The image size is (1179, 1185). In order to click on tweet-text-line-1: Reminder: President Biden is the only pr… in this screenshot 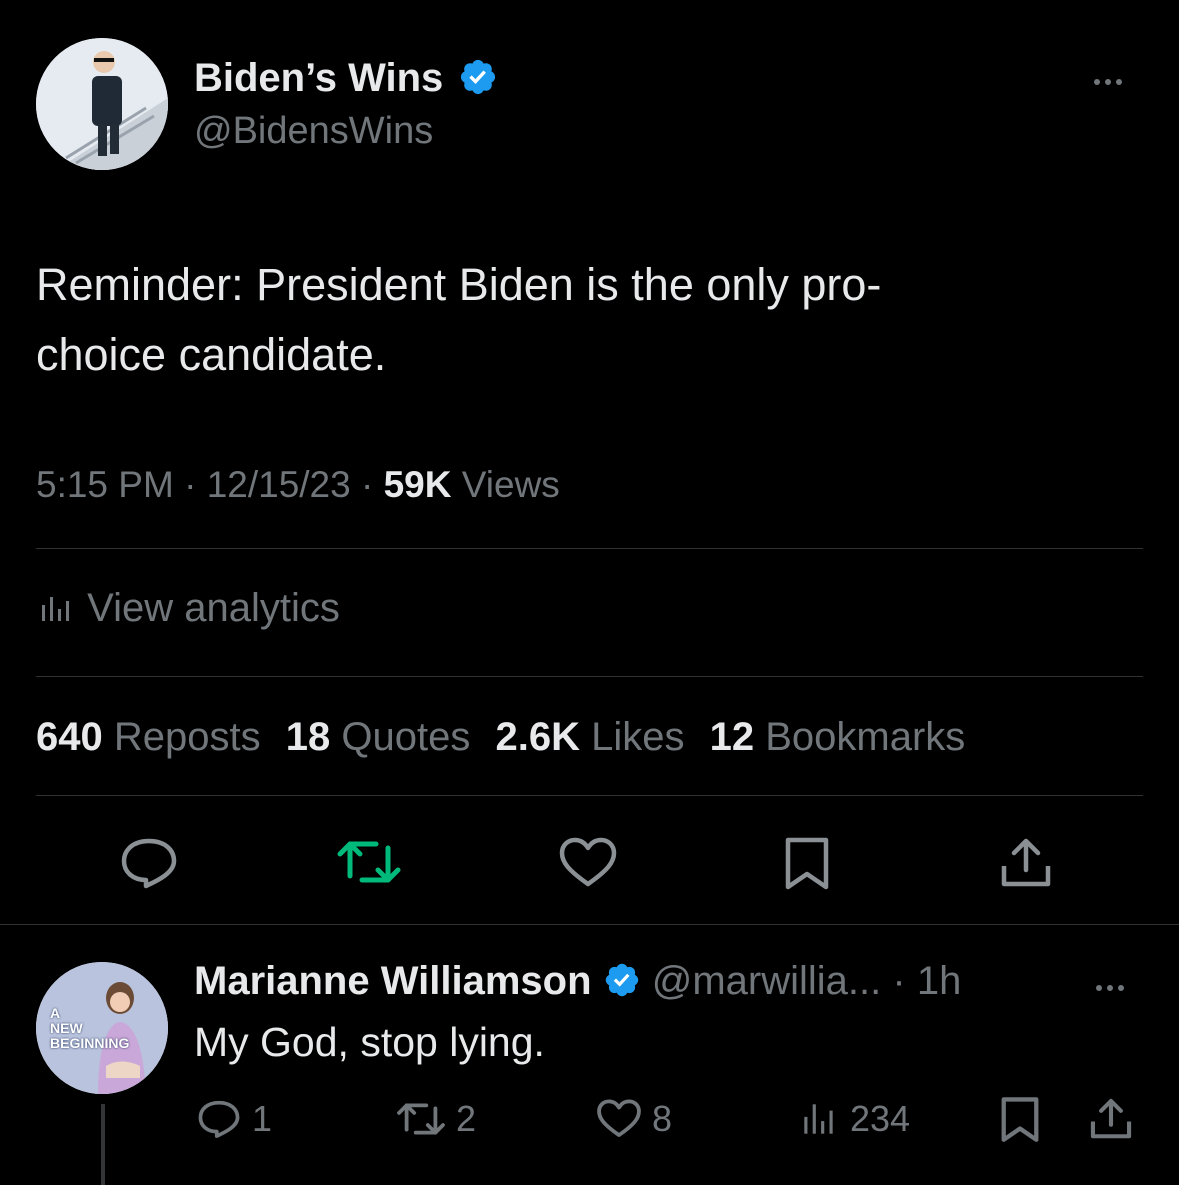, I will do `click(459, 284)`.